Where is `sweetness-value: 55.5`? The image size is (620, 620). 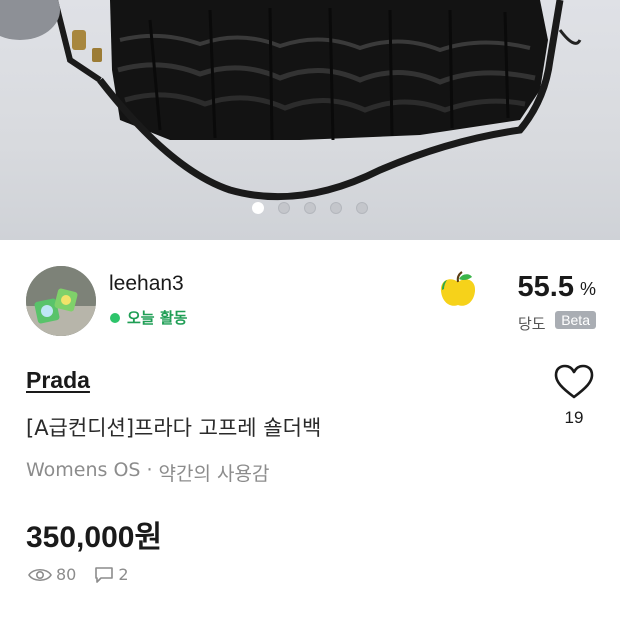
sweetness-value: 55.5 is located at coordinates (545, 287).